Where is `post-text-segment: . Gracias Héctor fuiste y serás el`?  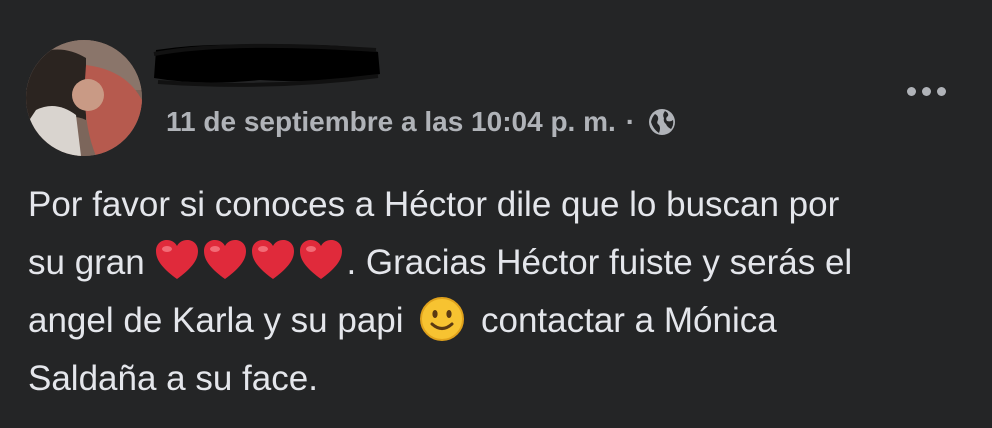
post-text-segment: . Gracias Héctor fuiste y serás el is located at coordinates (599, 262).